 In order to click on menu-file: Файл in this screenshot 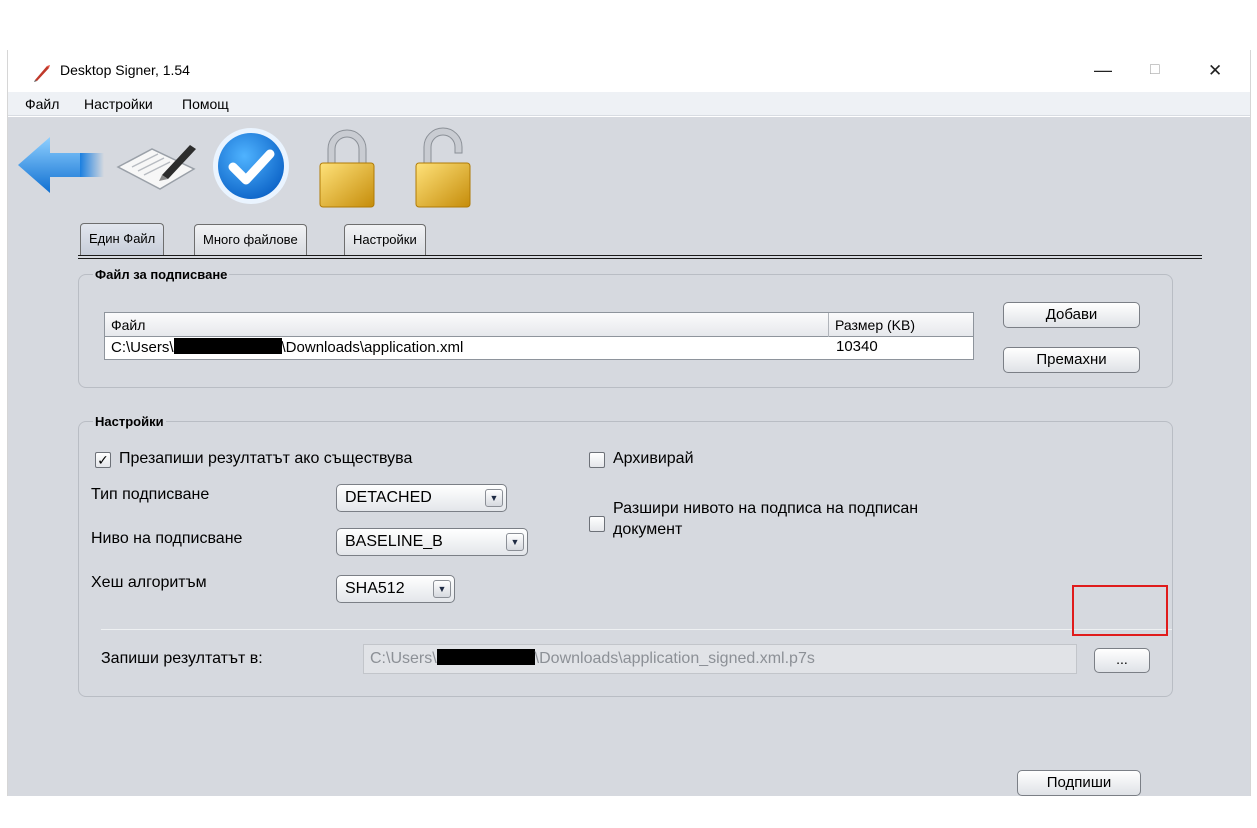, I will do `click(42, 104)`.